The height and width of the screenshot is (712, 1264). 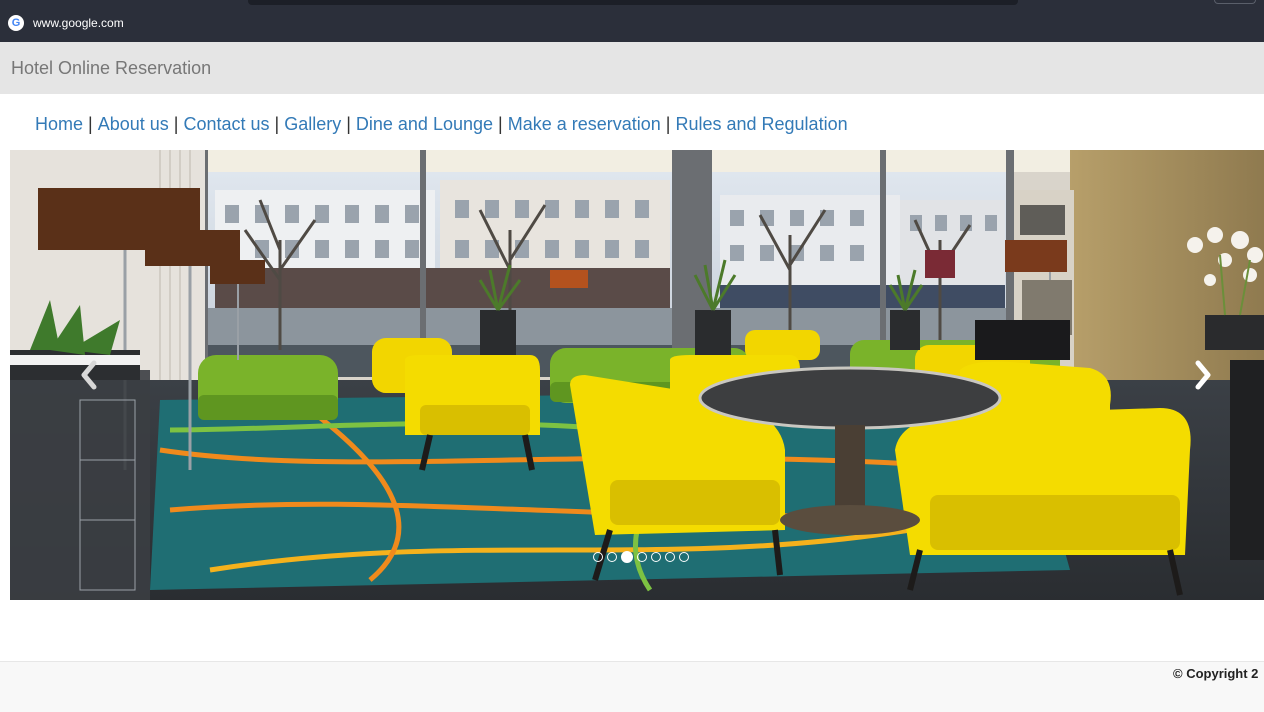 I want to click on chevron-right-icon, so click(x=1203, y=375).